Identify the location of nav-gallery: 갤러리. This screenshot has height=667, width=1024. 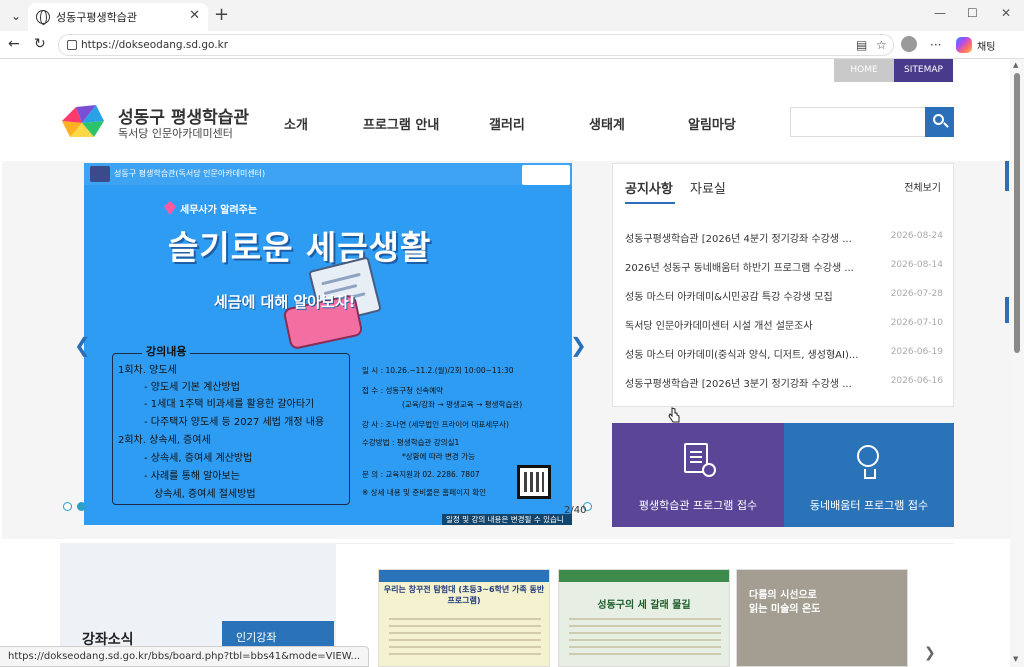
(507, 123).